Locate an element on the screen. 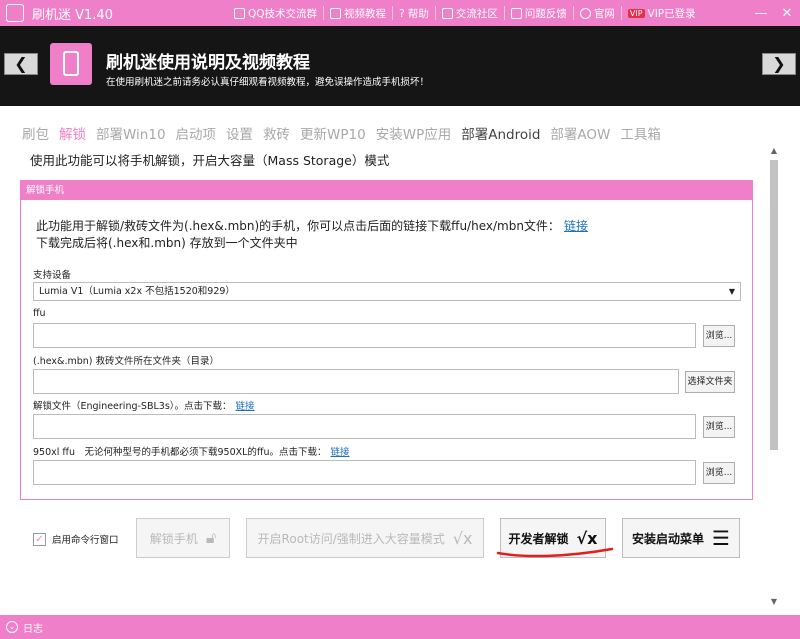 This screenshot has width=800, height=639. vip-icon: VIP is located at coordinates (636, 13).